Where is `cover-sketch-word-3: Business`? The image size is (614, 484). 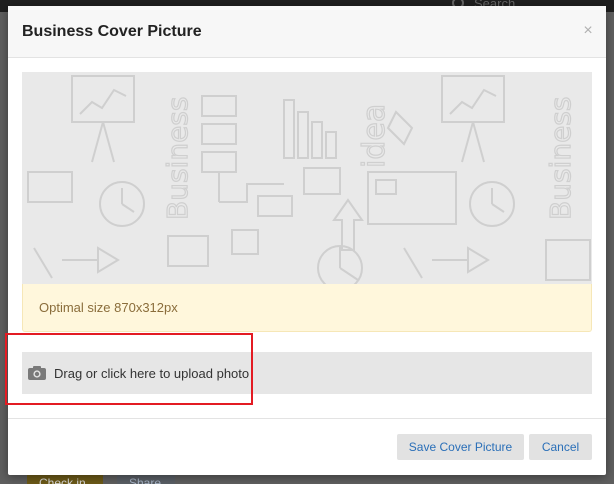
cover-sketch-word-3: Business is located at coordinates (560, 158).